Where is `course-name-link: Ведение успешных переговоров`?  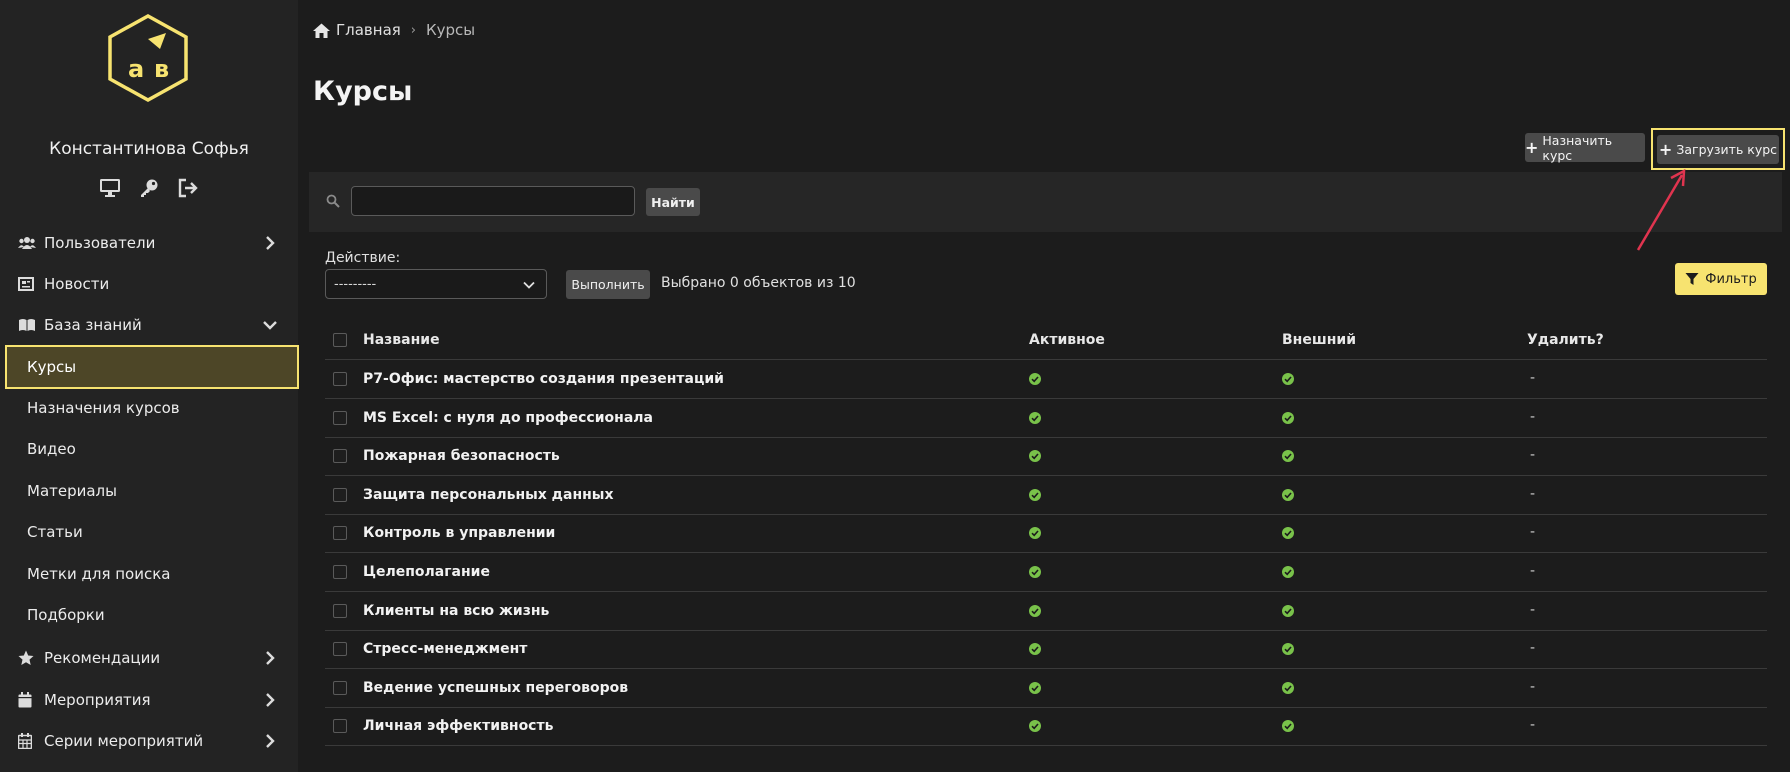
course-name-link: Ведение успешных переговоров is located at coordinates (495, 688).